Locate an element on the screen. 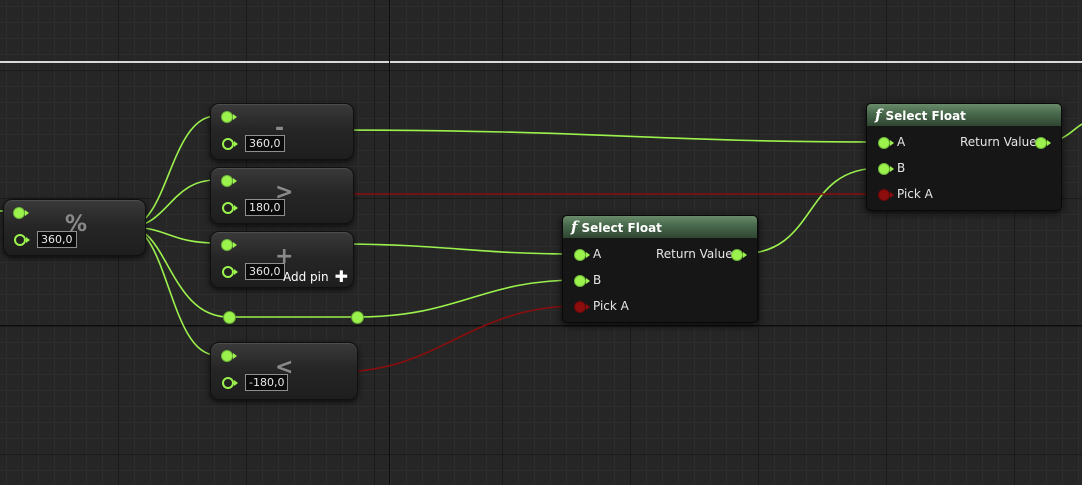  add-node: + 360,0 Add pin ✚ is located at coordinates (282, 259).